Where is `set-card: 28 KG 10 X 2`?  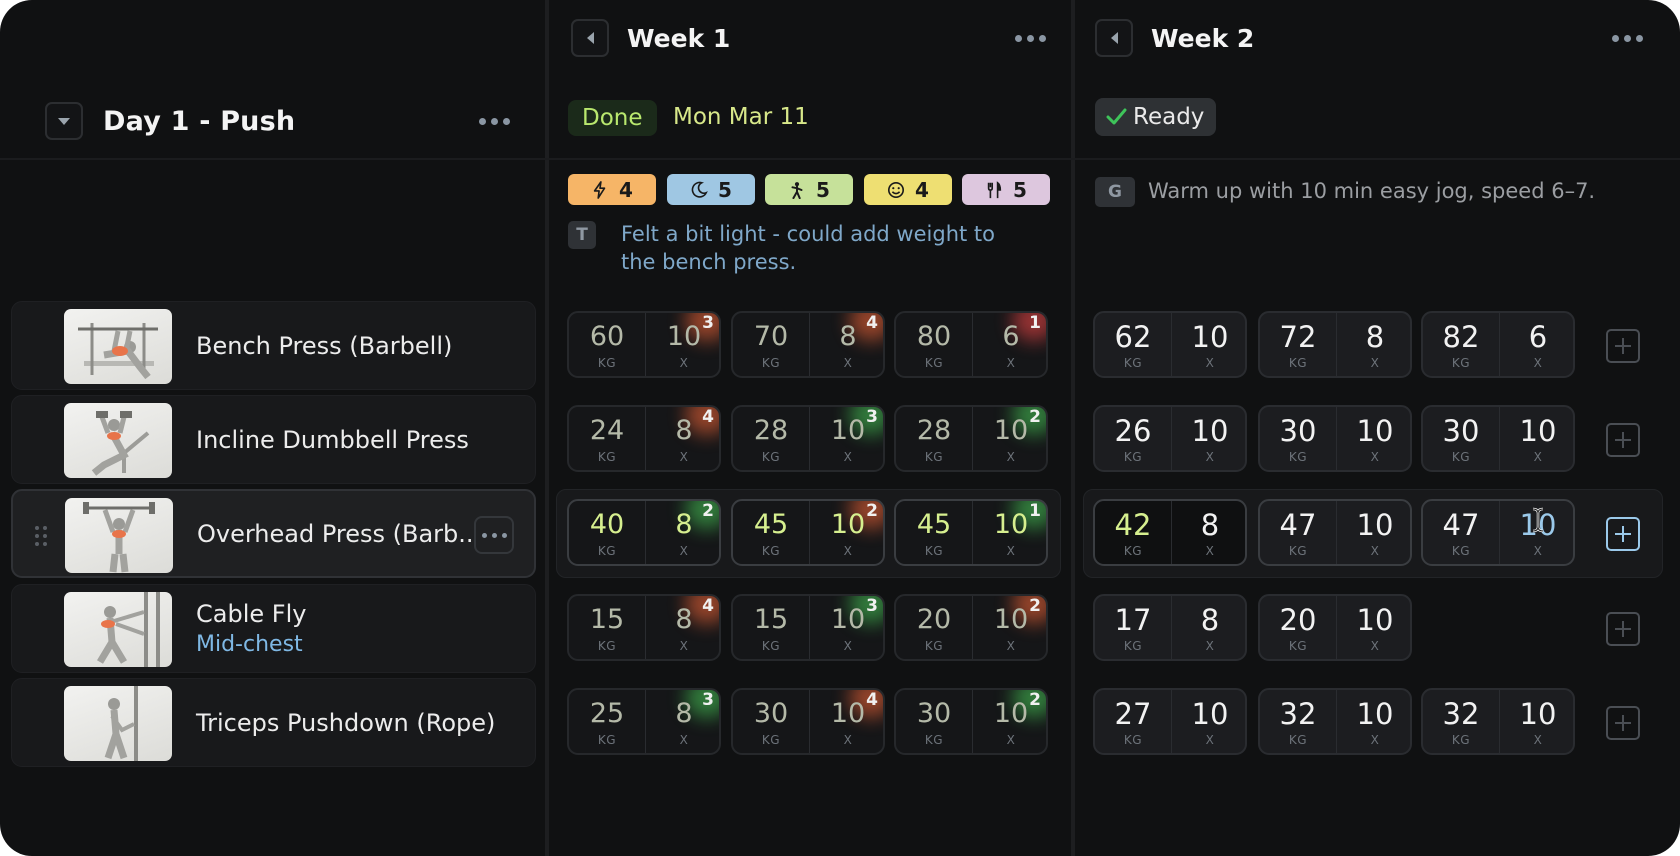 set-card: 28 KG 10 X 2 is located at coordinates (971, 438).